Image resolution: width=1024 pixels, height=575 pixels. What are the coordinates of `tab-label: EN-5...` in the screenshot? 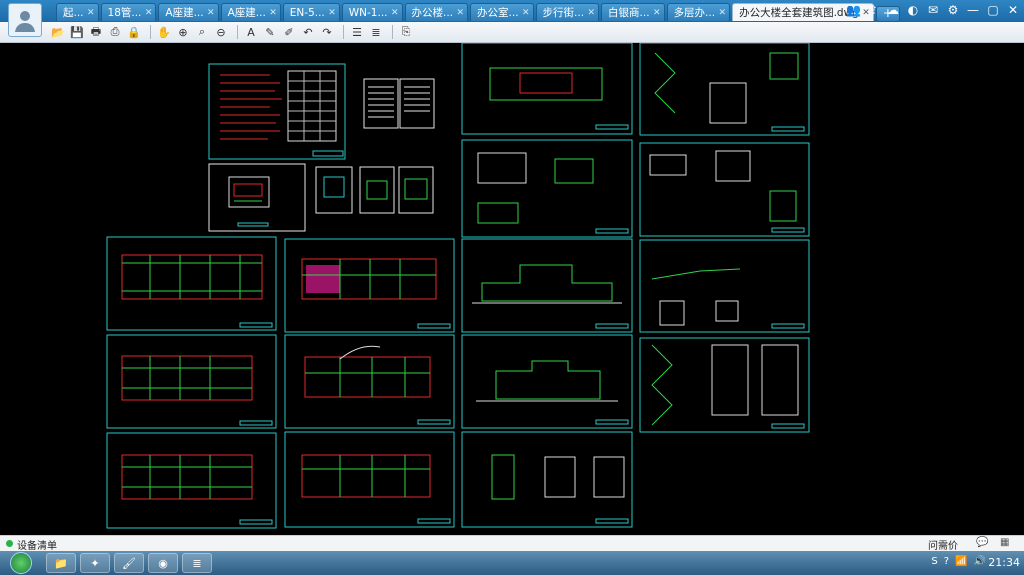 It's located at (307, 13).